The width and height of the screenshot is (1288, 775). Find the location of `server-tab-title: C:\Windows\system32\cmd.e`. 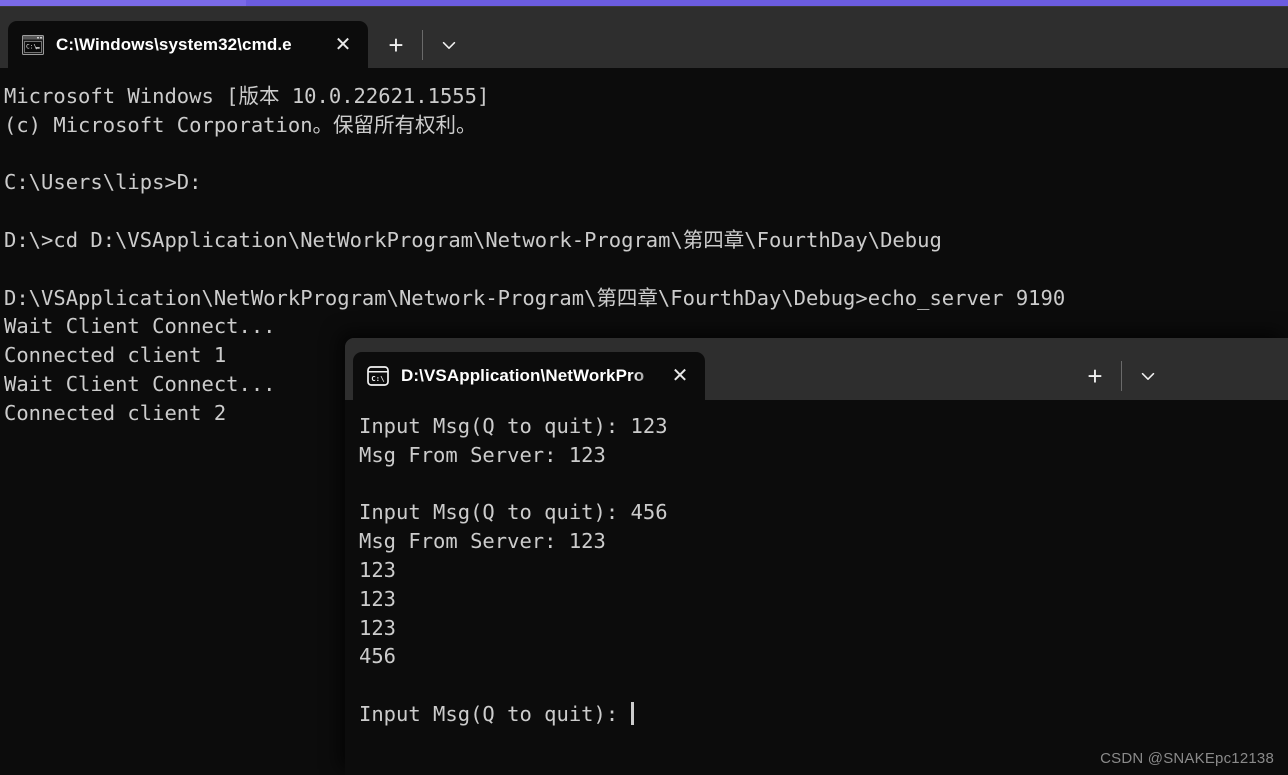

server-tab-title: C:\Windows\system32\cmd.e is located at coordinates (174, 44).